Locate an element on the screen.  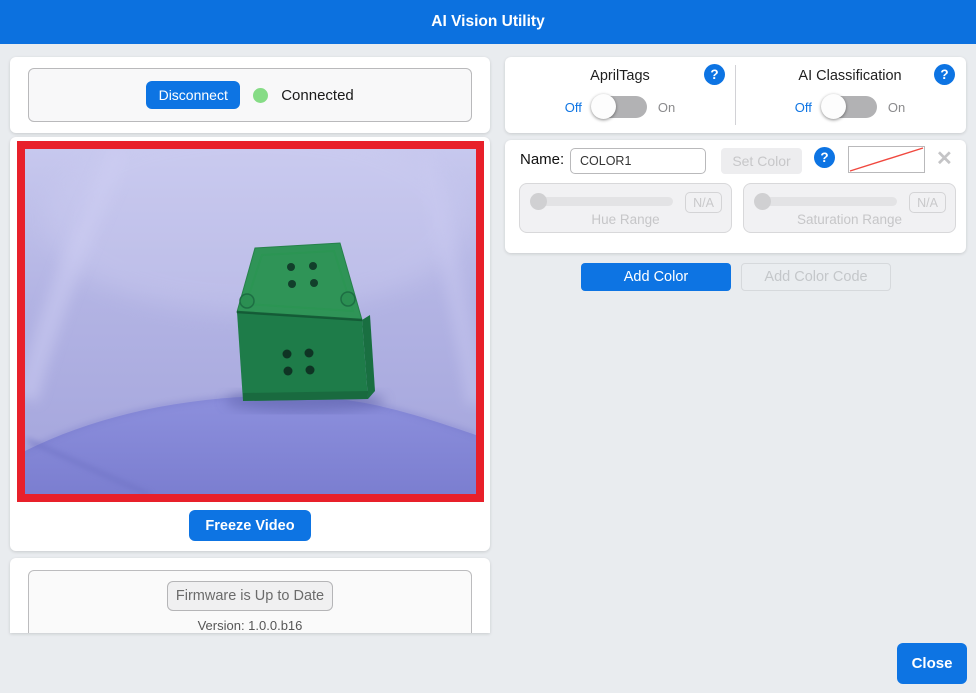
title-bar: AI Vision Utility is located at coordinates (488, 22).